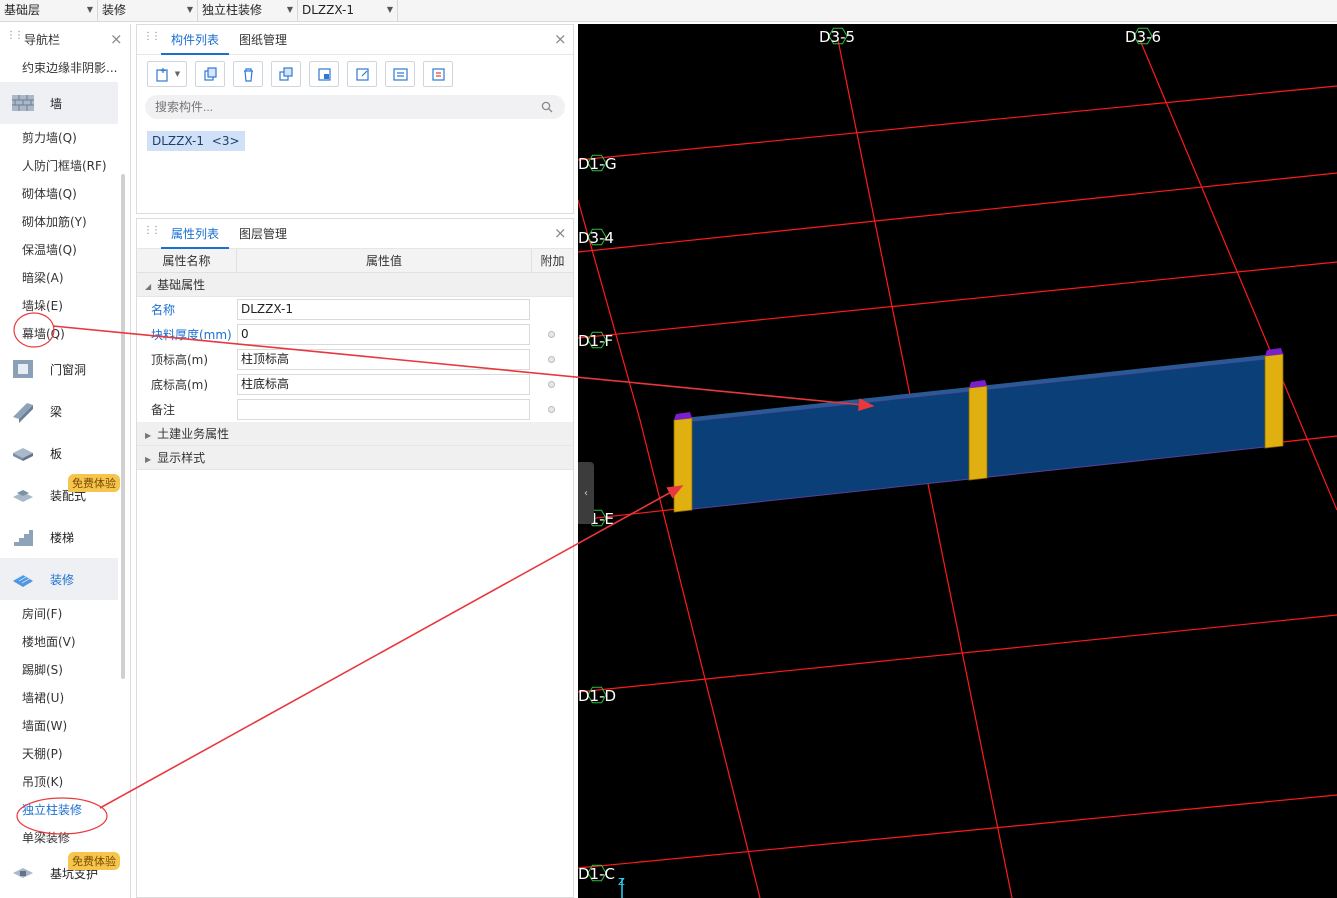 The height and width of the screenshot is (898, 1337). What do you see at coordinates (59, 537) in the screenshot?
I see `nav-category: 楼梯` at bounding box center [59, 537].